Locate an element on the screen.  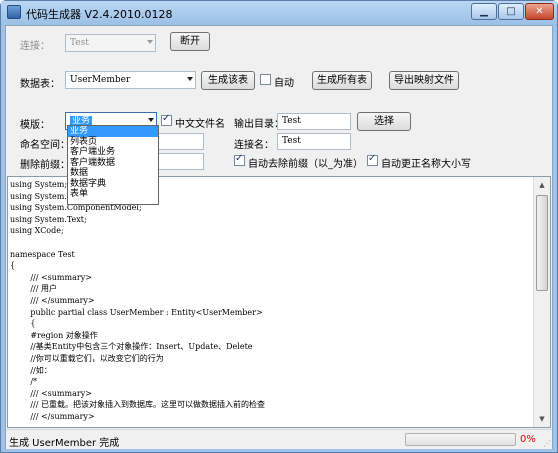
vertical-scrollbar: ▲ ▼ is located at coordinates (541, 302).